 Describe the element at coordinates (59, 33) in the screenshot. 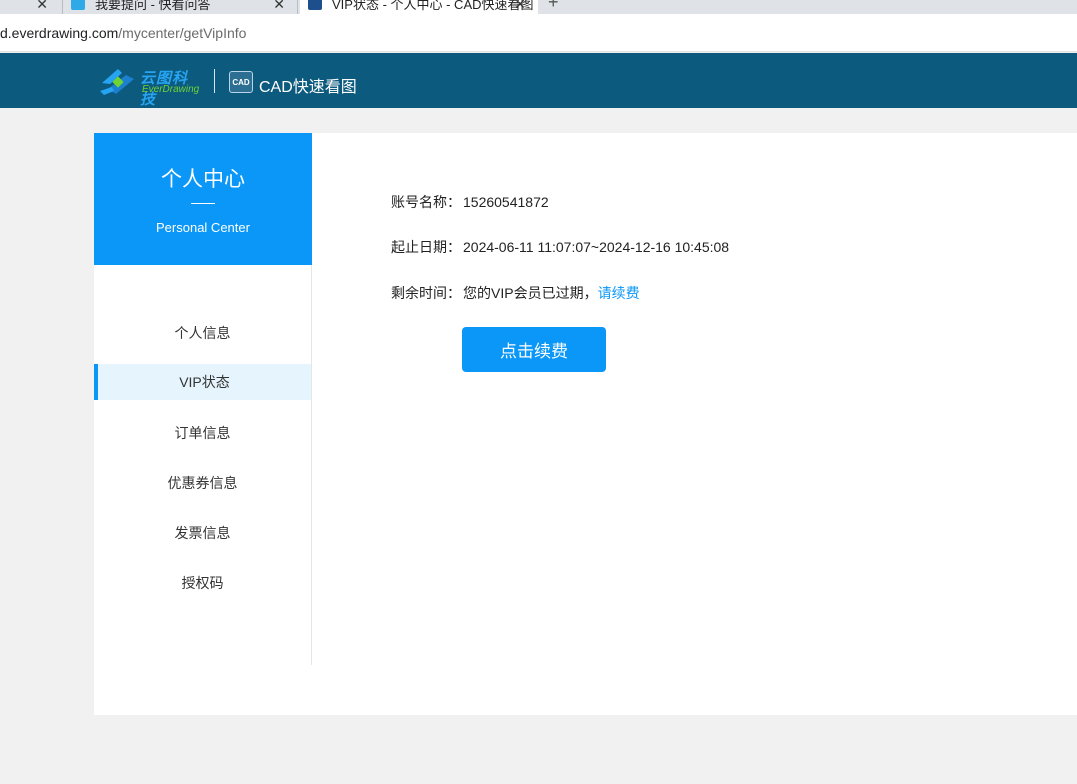

I see `url-host: d.everdrawing.com` at that location.